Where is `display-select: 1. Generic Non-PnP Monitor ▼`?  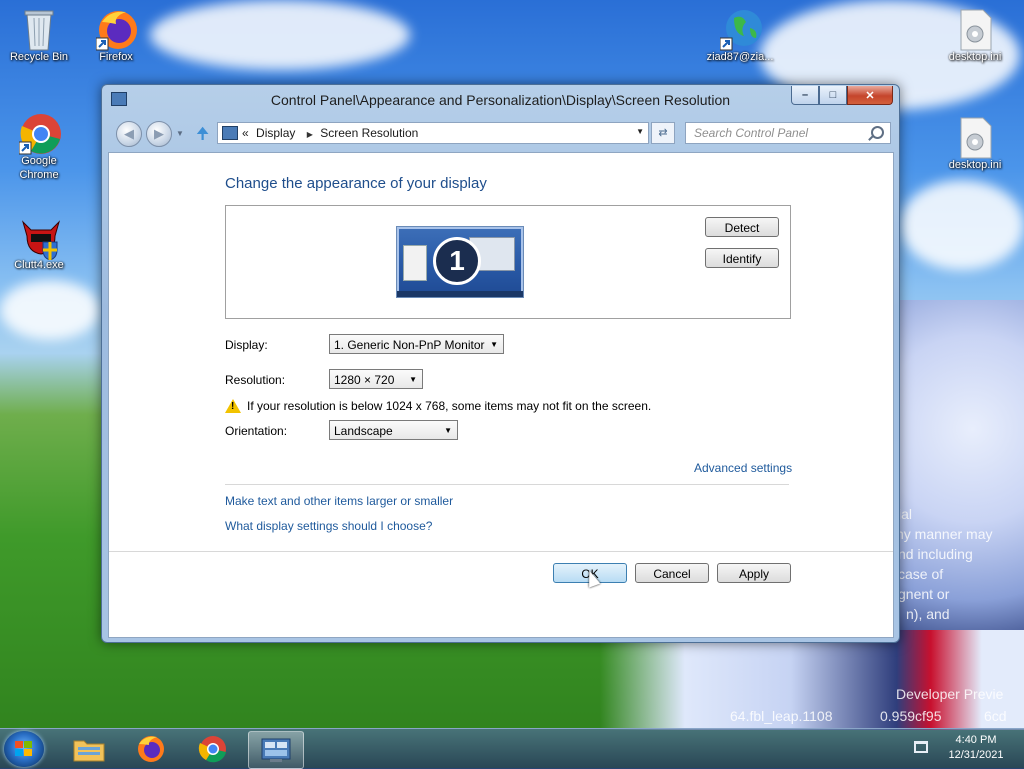
display-select: 1. Generic Non-PnP Monitor ▼ is located at coordinates (416, 344).